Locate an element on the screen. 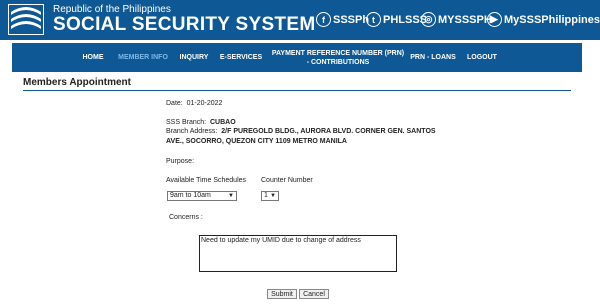 The image size is (600, 308). schedule-label: Available Time Schedules is located at coordinates (206, 180).